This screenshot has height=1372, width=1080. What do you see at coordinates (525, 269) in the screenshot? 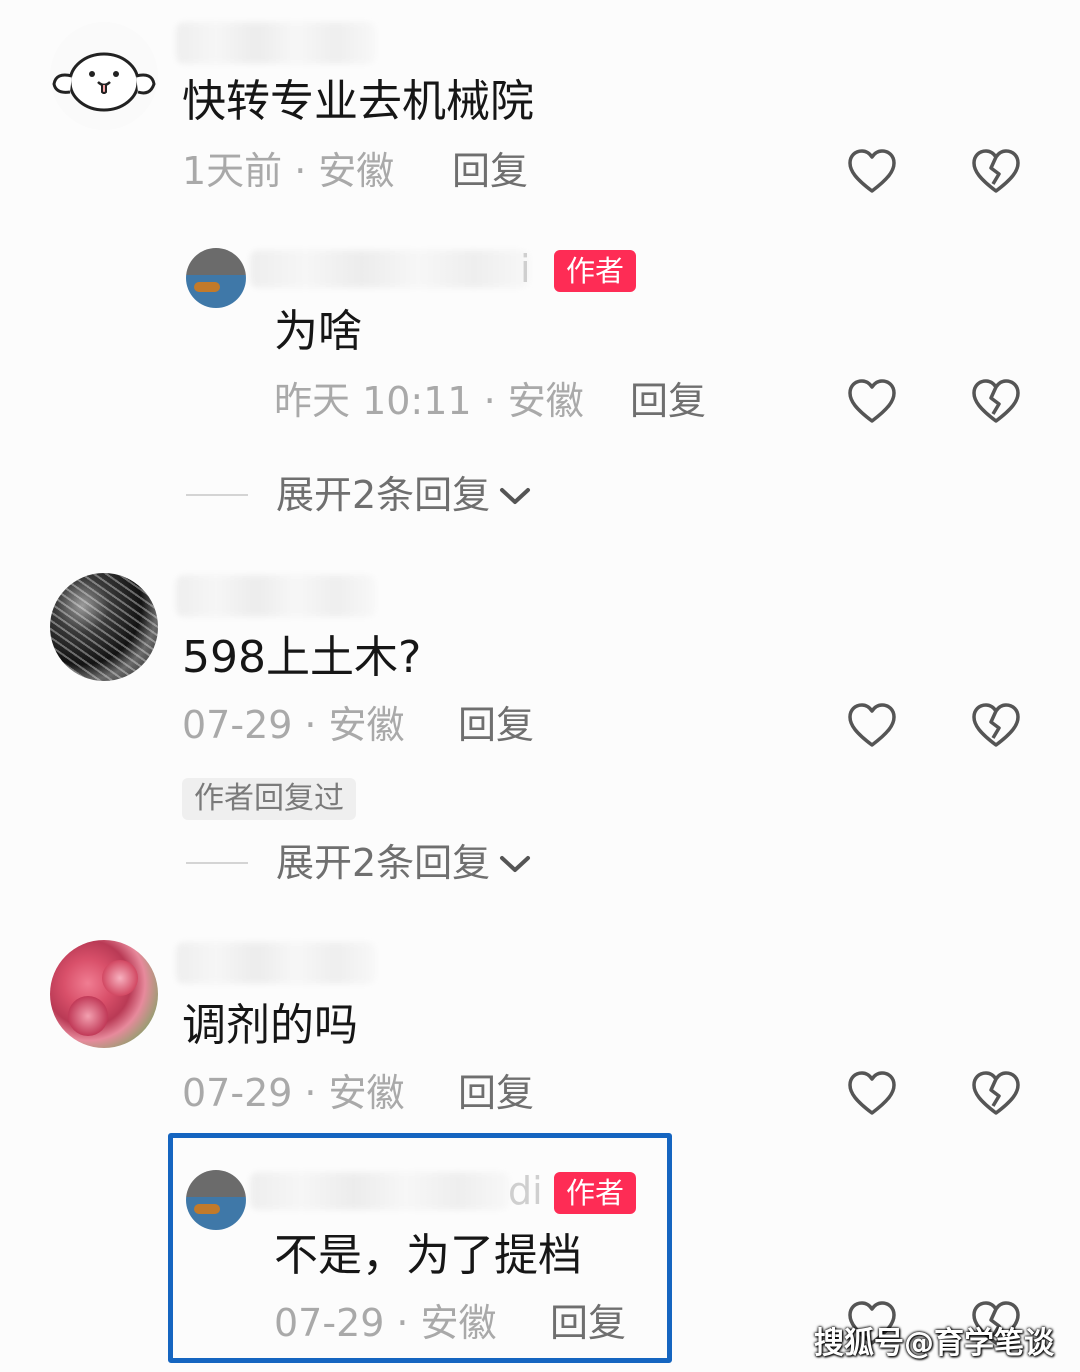
I see `username-suffix: i` at bounding box center [525, 269].